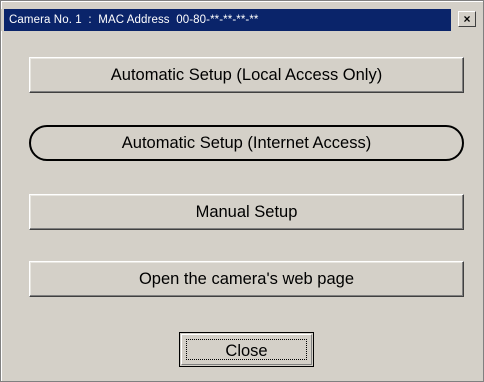 The image size is (484, 382). I want to click on auto-setup-local-button: Automatic Setup (Local Access Only), so click(246, 75).